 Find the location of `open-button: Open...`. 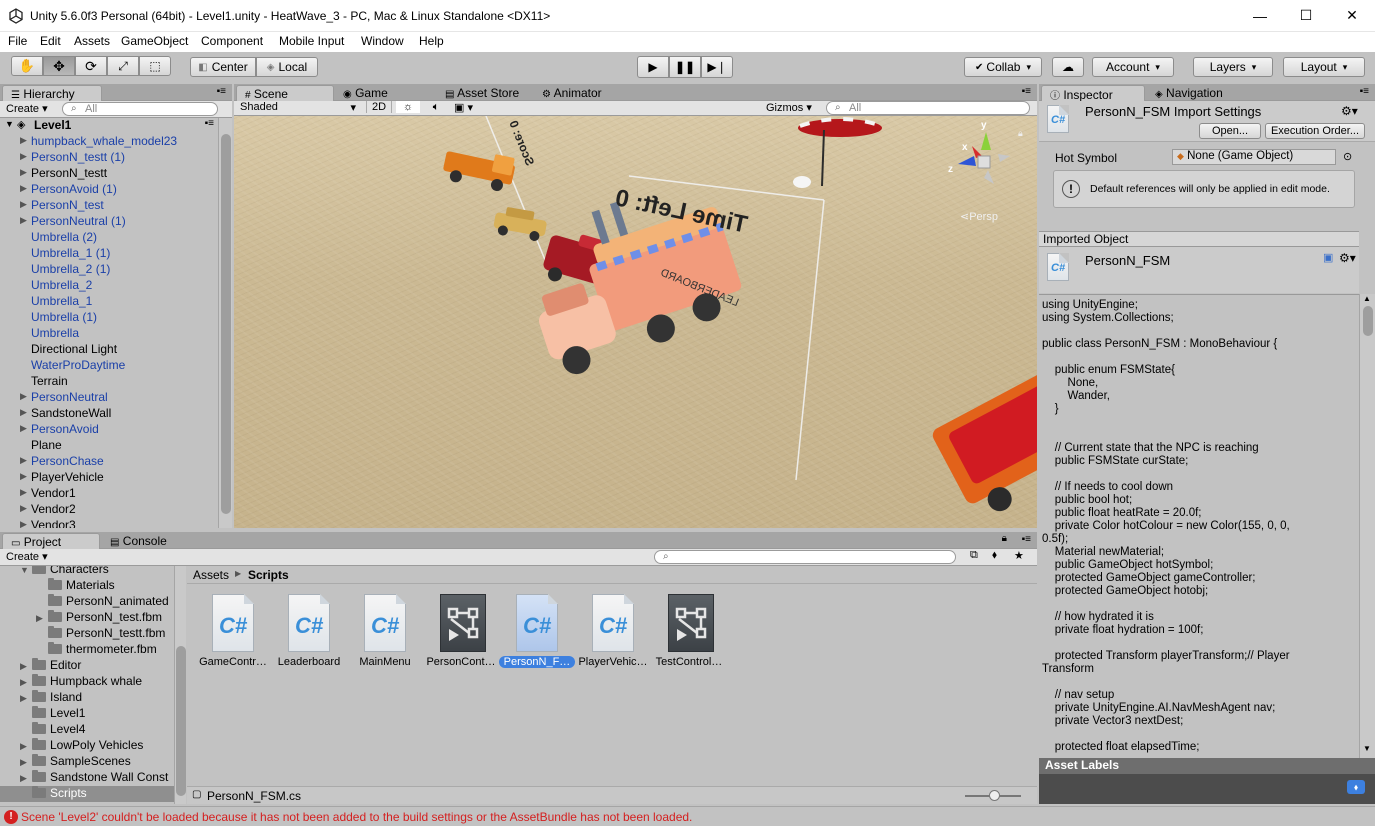

open-button: Open... is located at coordinates (1230, 131).